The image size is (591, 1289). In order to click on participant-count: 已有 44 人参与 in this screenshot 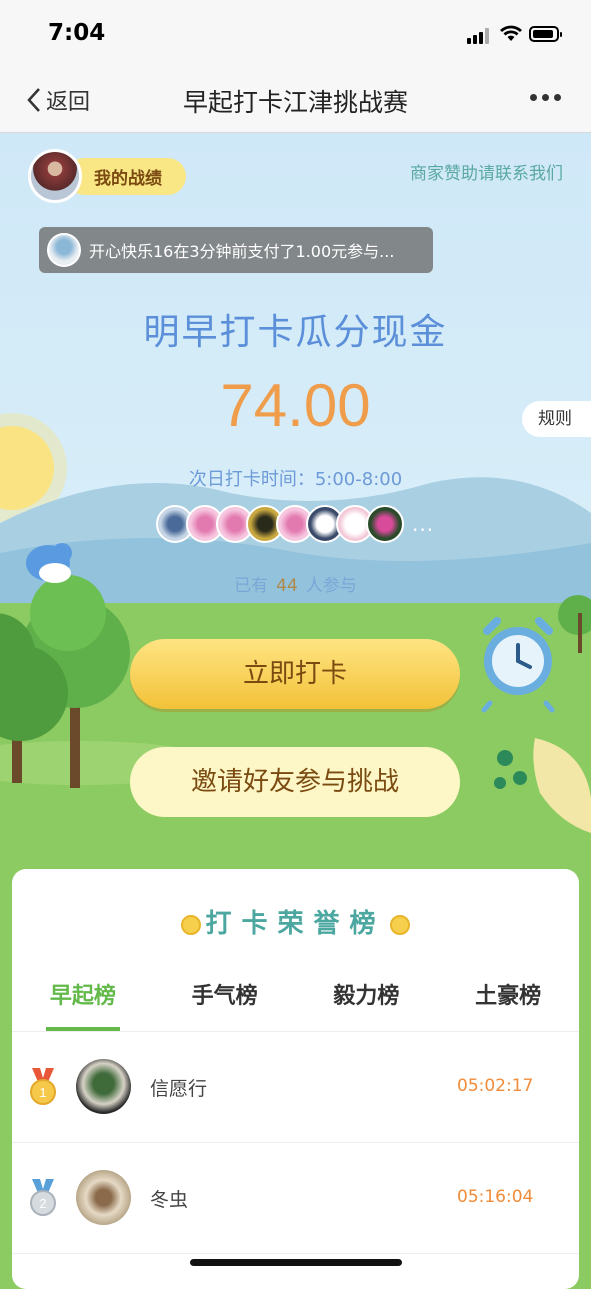, I will do `click(295, 583)`.